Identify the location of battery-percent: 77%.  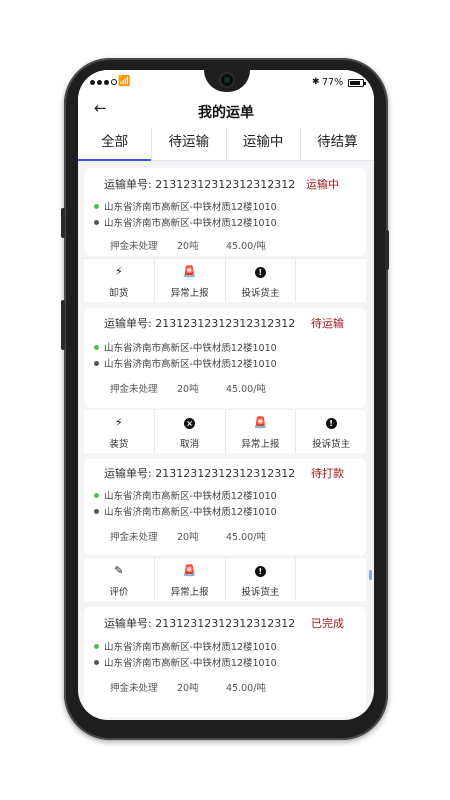
(333, 82).